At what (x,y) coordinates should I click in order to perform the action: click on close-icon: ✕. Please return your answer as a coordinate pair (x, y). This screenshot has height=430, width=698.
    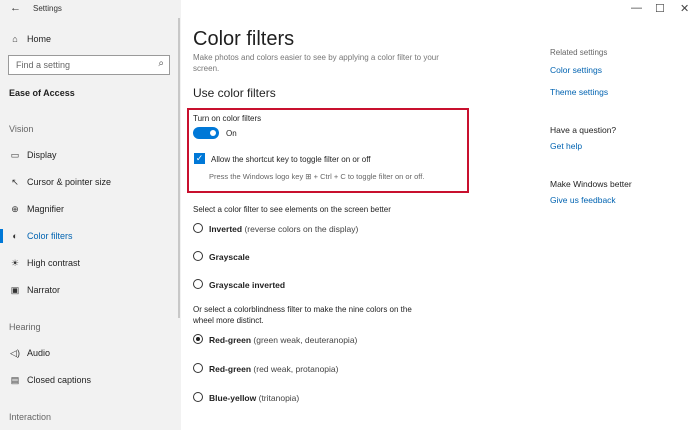
    Looking at the image, I should click on (684, 8).